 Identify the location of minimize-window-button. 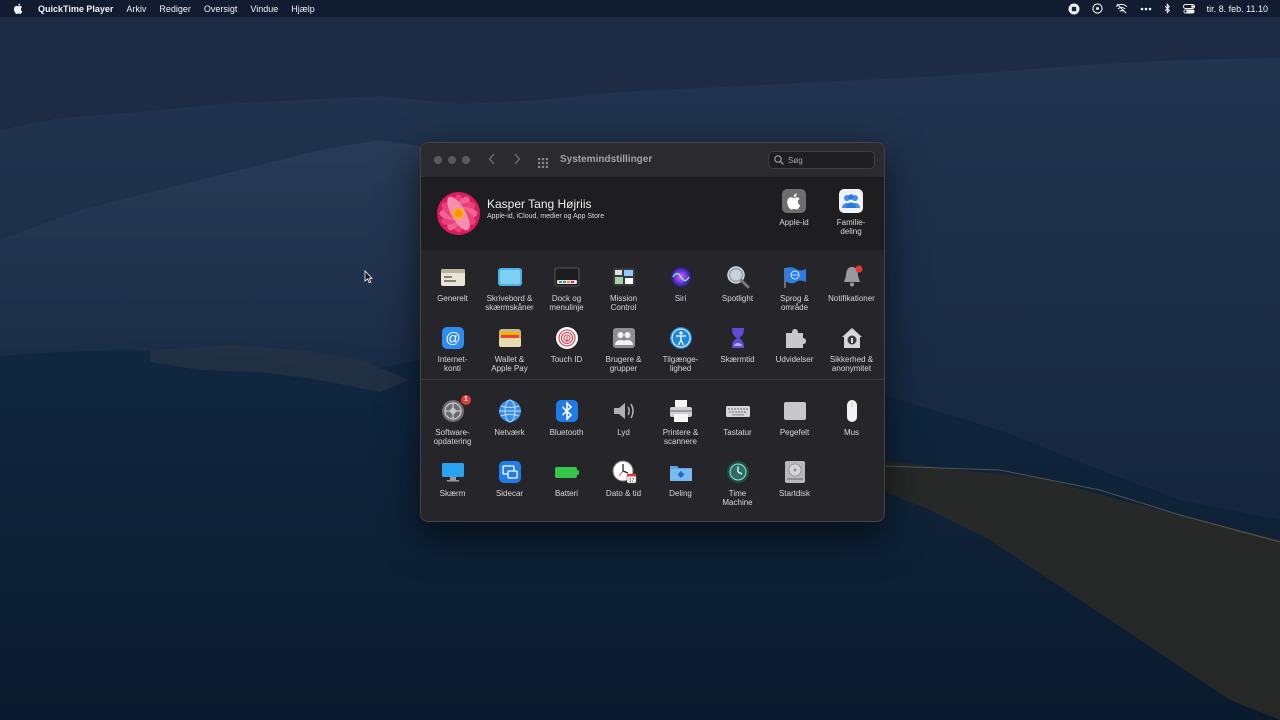
(452, 160).